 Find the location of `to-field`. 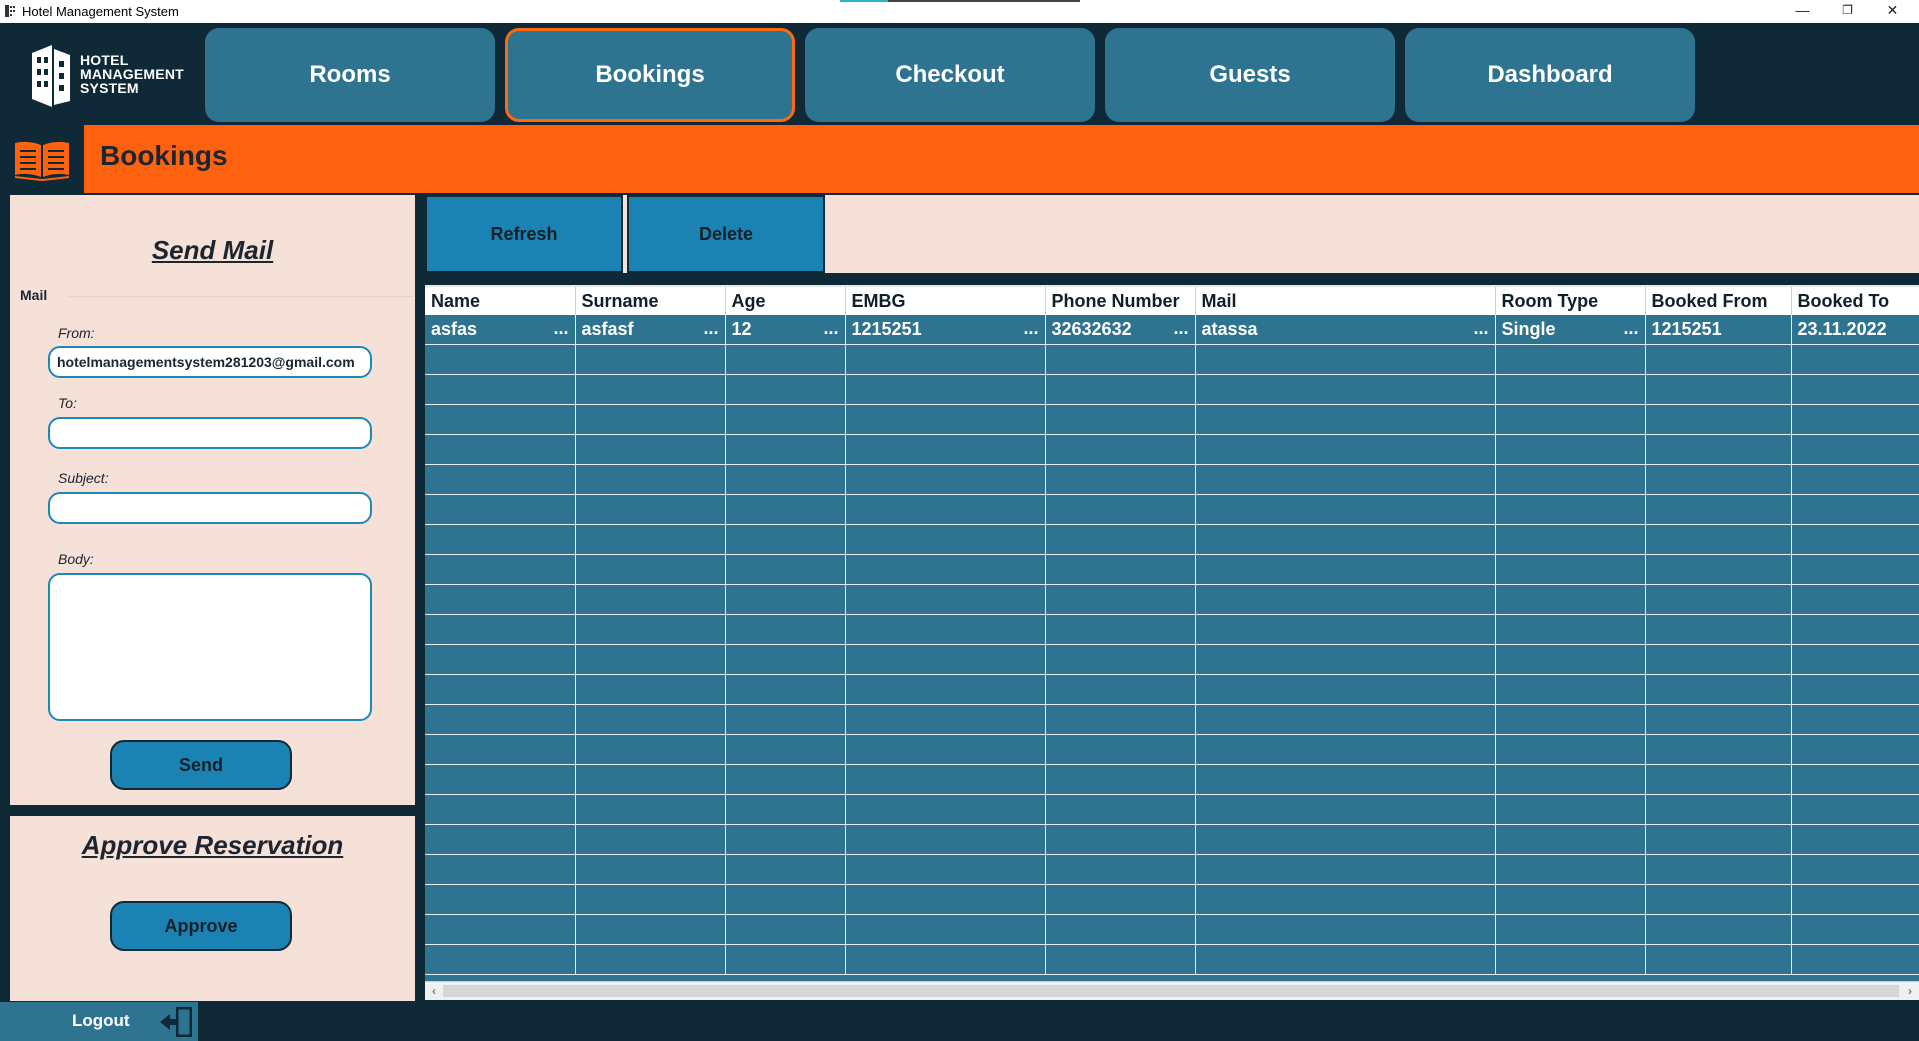

to-field is located at coordinates (210, 433).